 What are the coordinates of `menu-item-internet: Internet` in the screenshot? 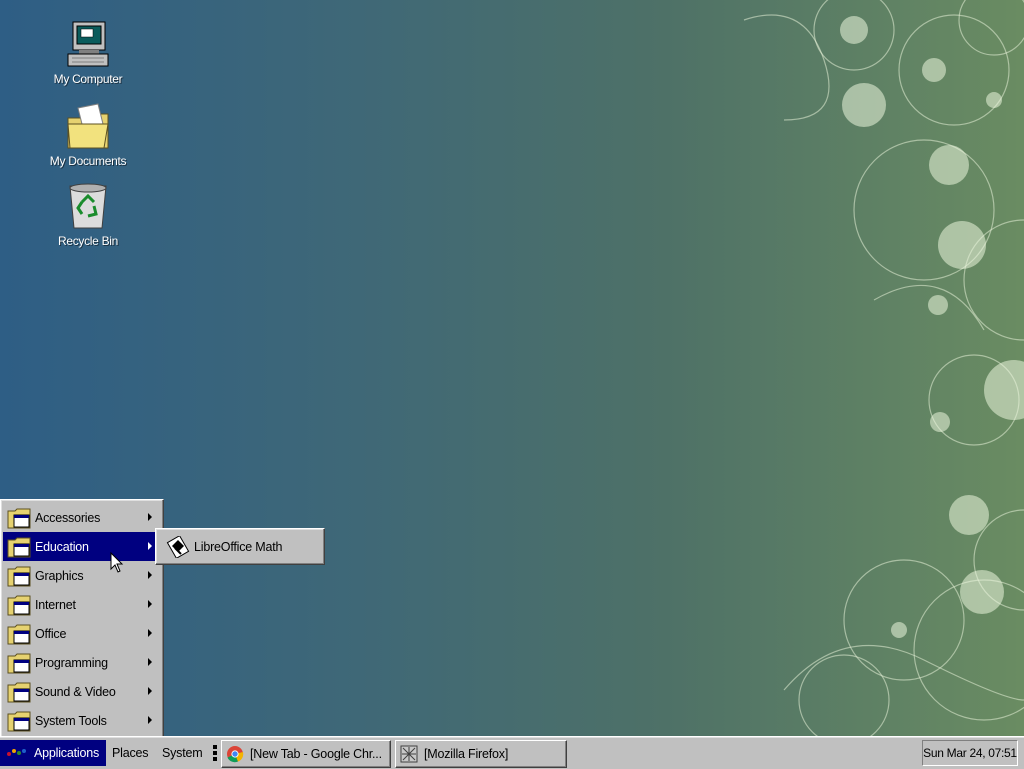 It's located at (82, 604).